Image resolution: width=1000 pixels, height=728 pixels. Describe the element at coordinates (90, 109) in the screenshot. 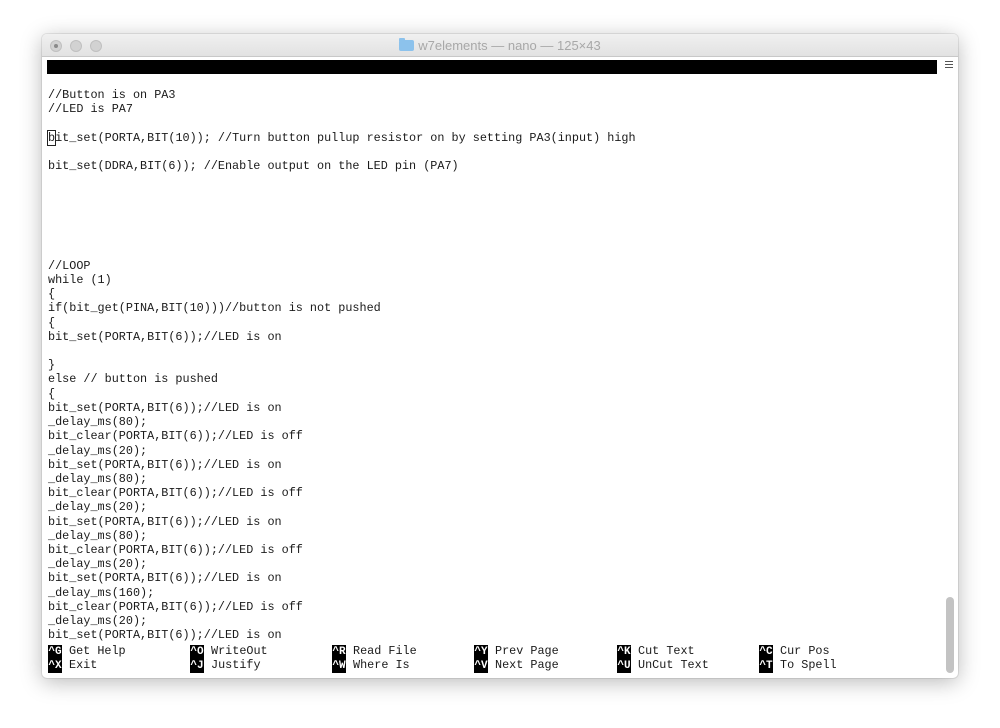

I see `code-line: //LED is PA7` at that location.